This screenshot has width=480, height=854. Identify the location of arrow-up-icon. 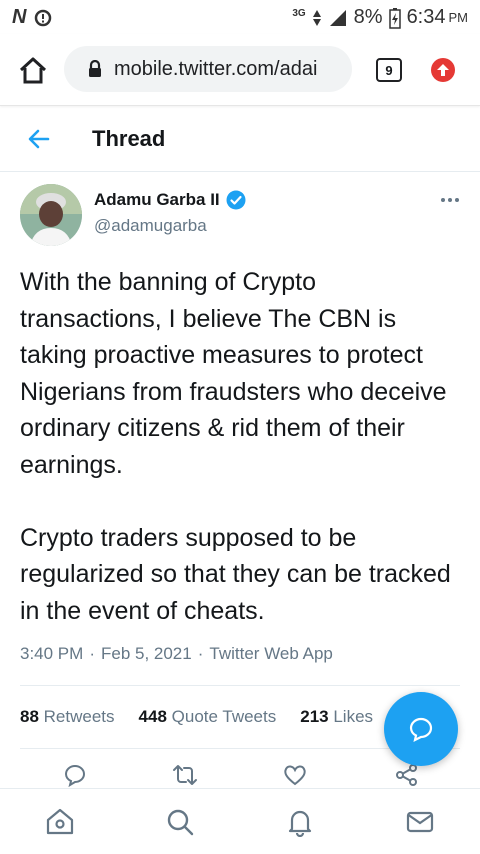
(443, 70).